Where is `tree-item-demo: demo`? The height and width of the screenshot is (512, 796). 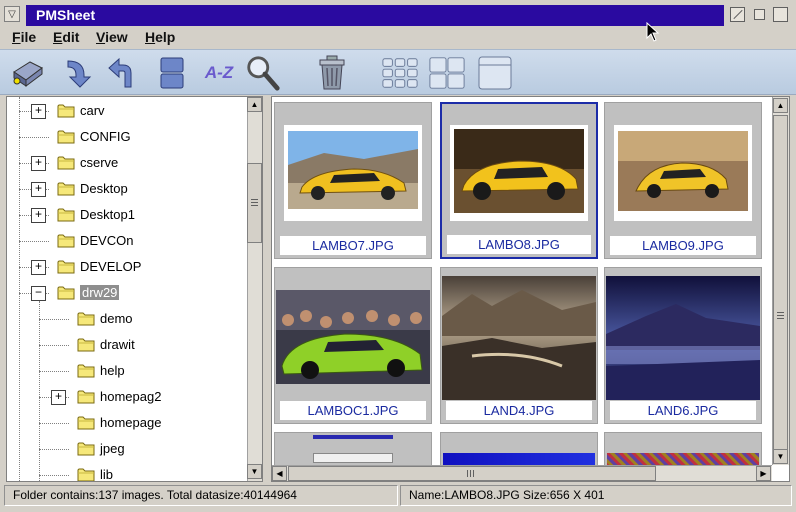 tree-item-demo: demo is located at coordinates (116, 318).